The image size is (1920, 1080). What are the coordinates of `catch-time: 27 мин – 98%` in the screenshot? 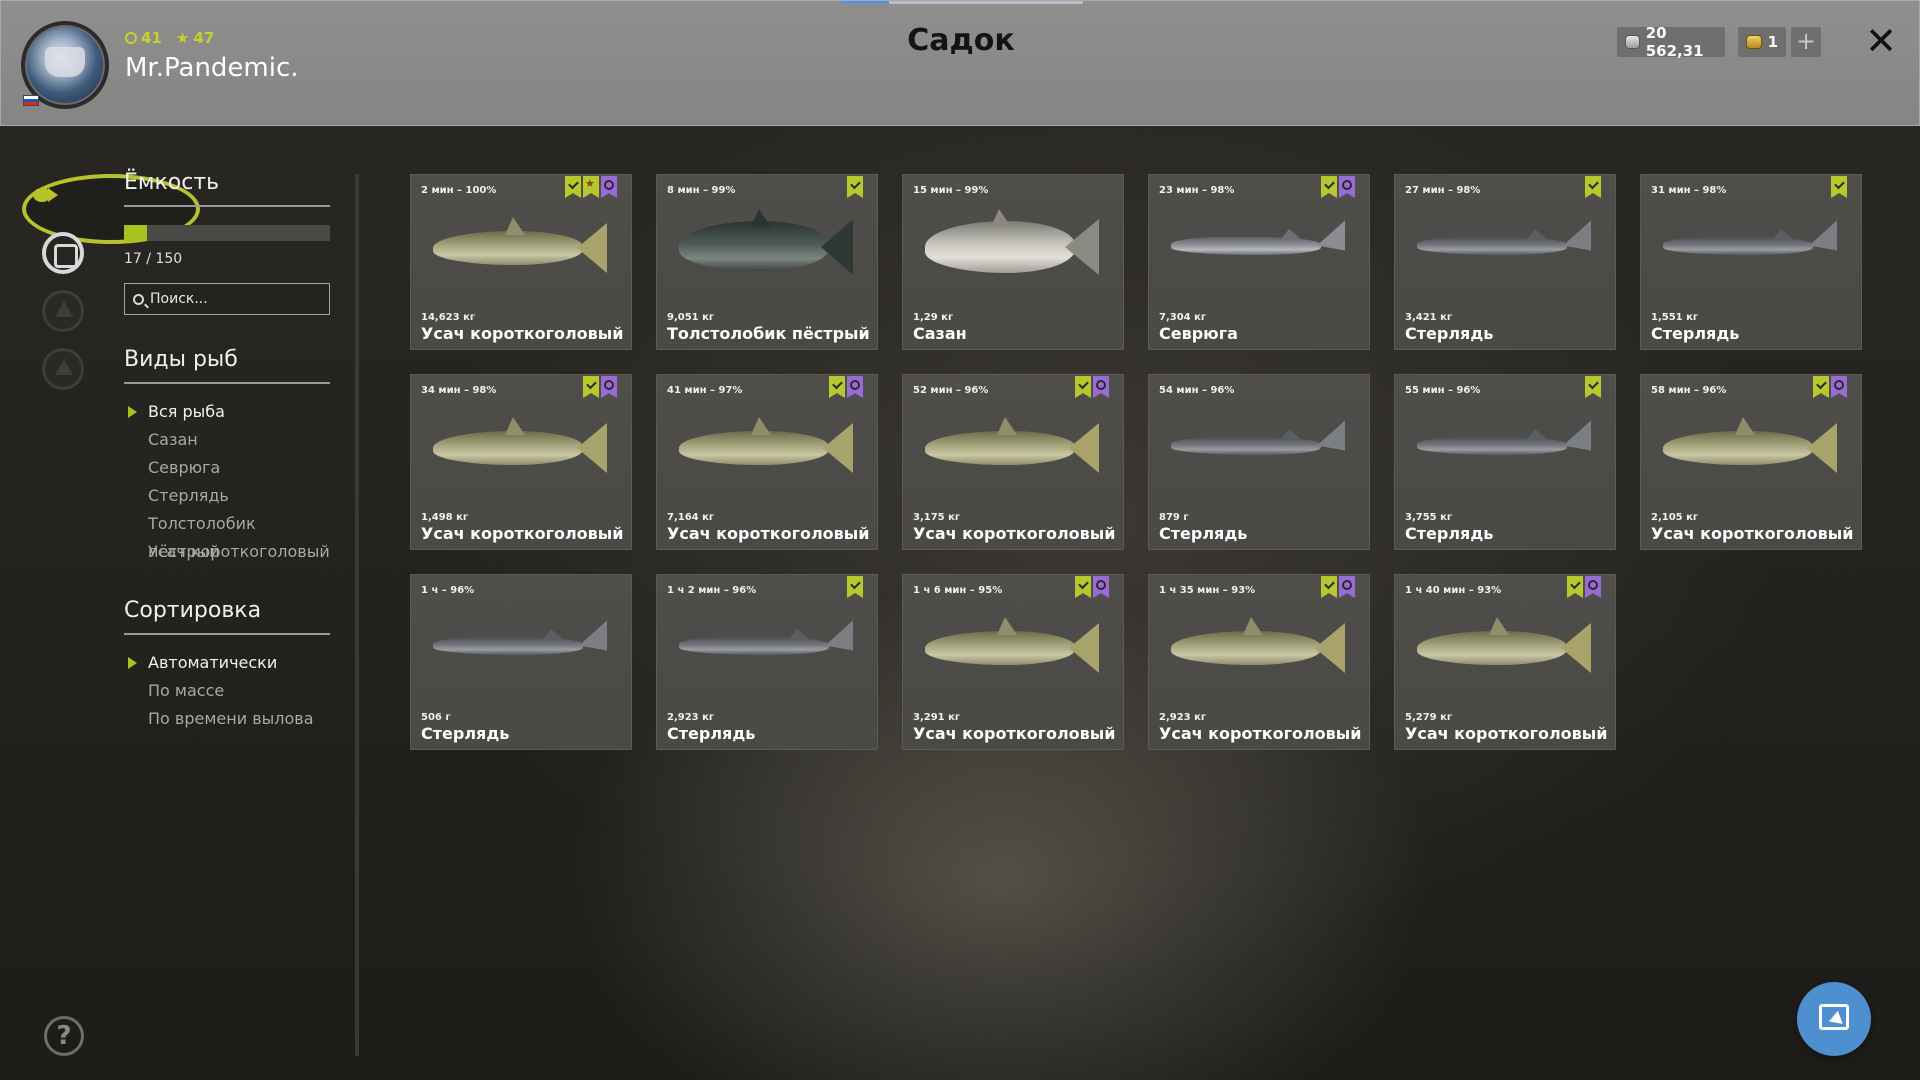 It's located at (1443, 190).